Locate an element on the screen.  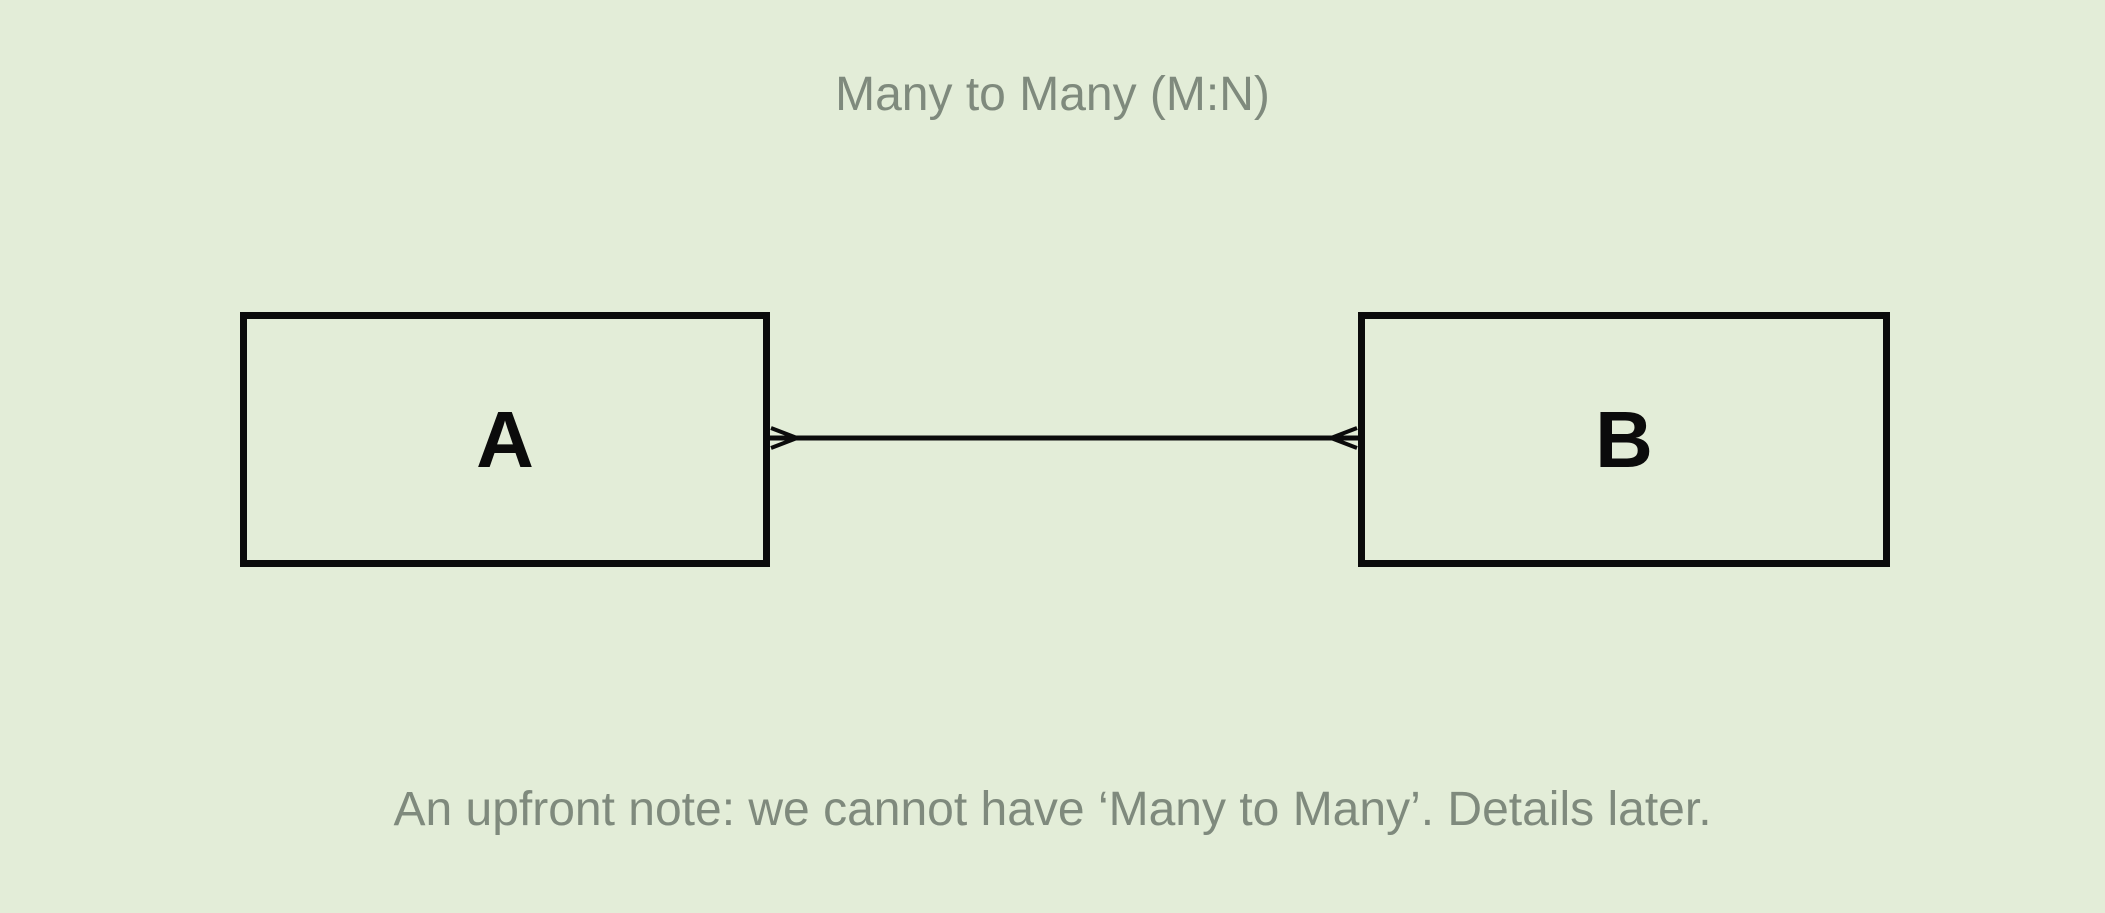
entity-label-b: B is located at coordinates (1624, 439).